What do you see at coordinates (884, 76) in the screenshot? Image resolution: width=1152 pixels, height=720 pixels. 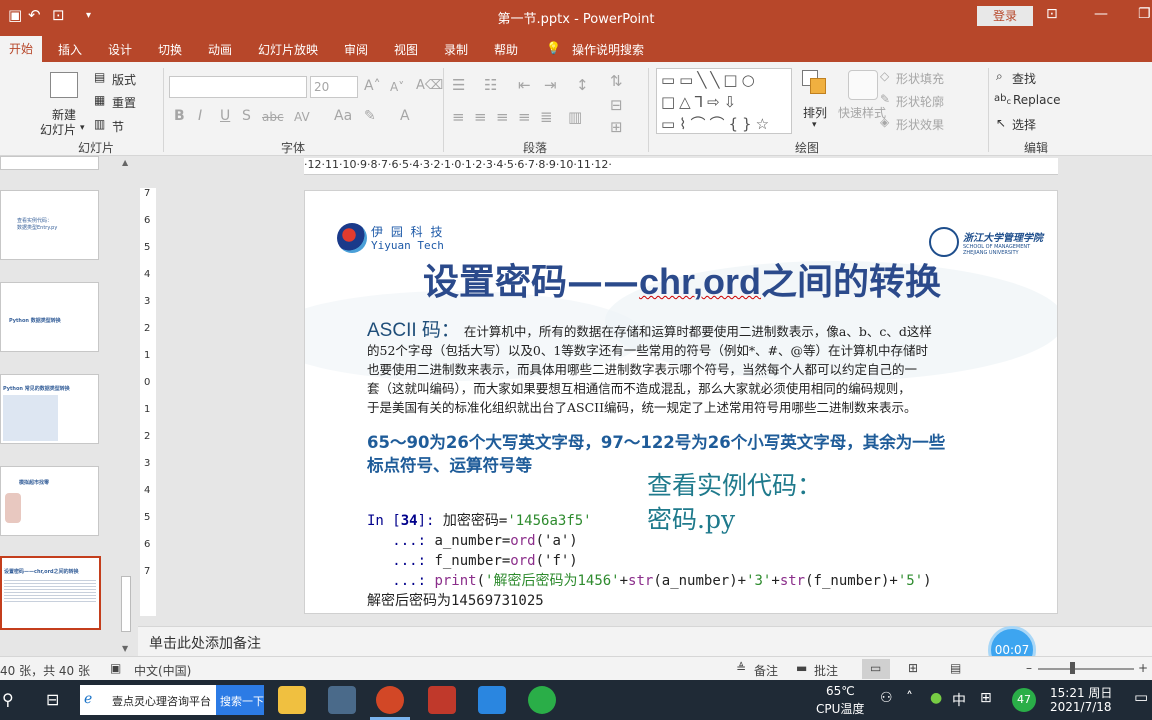 I see `shape-fill-icon: ◇` at bounding box center [884, 76].